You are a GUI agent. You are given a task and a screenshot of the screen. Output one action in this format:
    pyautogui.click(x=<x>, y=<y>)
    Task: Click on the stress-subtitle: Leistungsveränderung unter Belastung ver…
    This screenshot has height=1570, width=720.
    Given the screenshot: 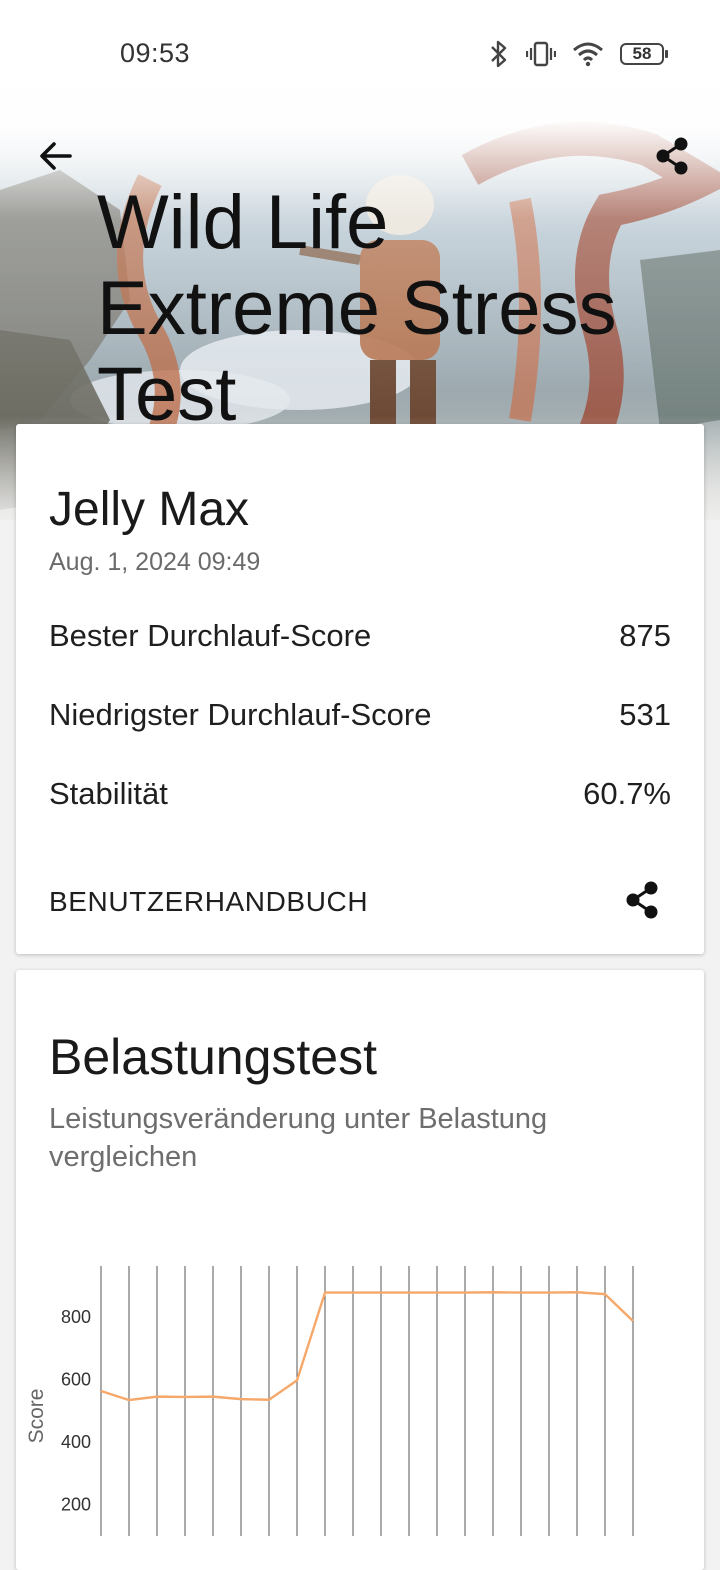 What is the action you would take?
    pyautogui.click(x=349, y=1138)
    